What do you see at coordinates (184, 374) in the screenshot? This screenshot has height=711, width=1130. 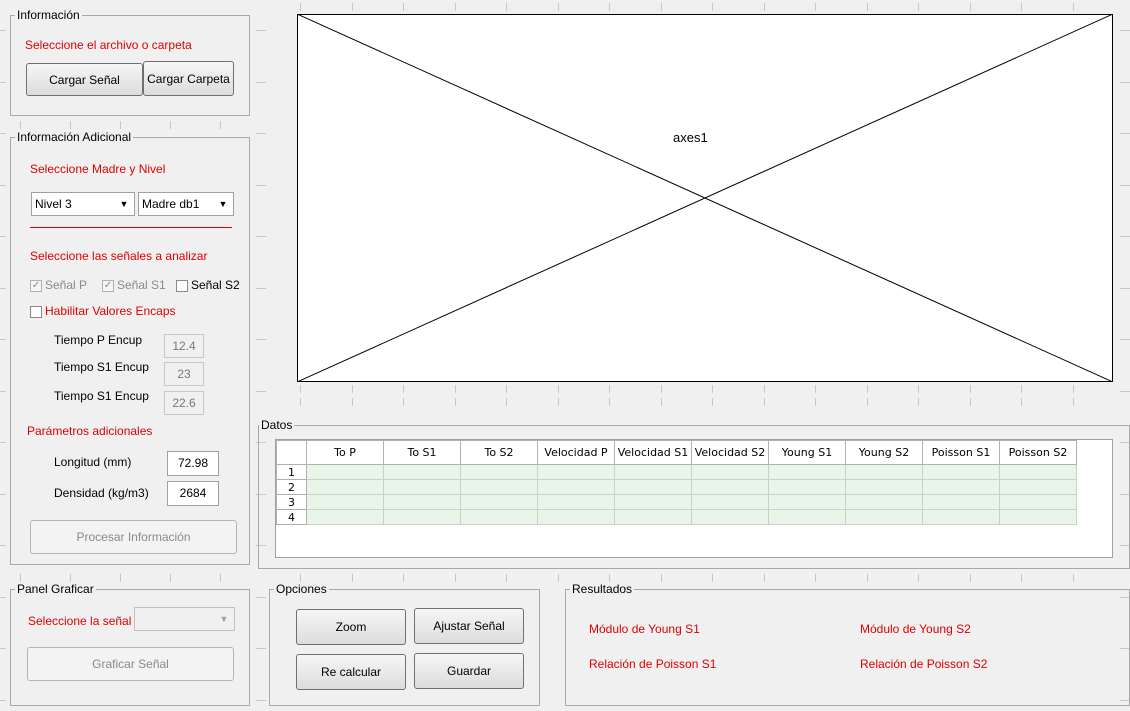 I see `tiempo-s1-field: 23` at bounding box center [184, 374].